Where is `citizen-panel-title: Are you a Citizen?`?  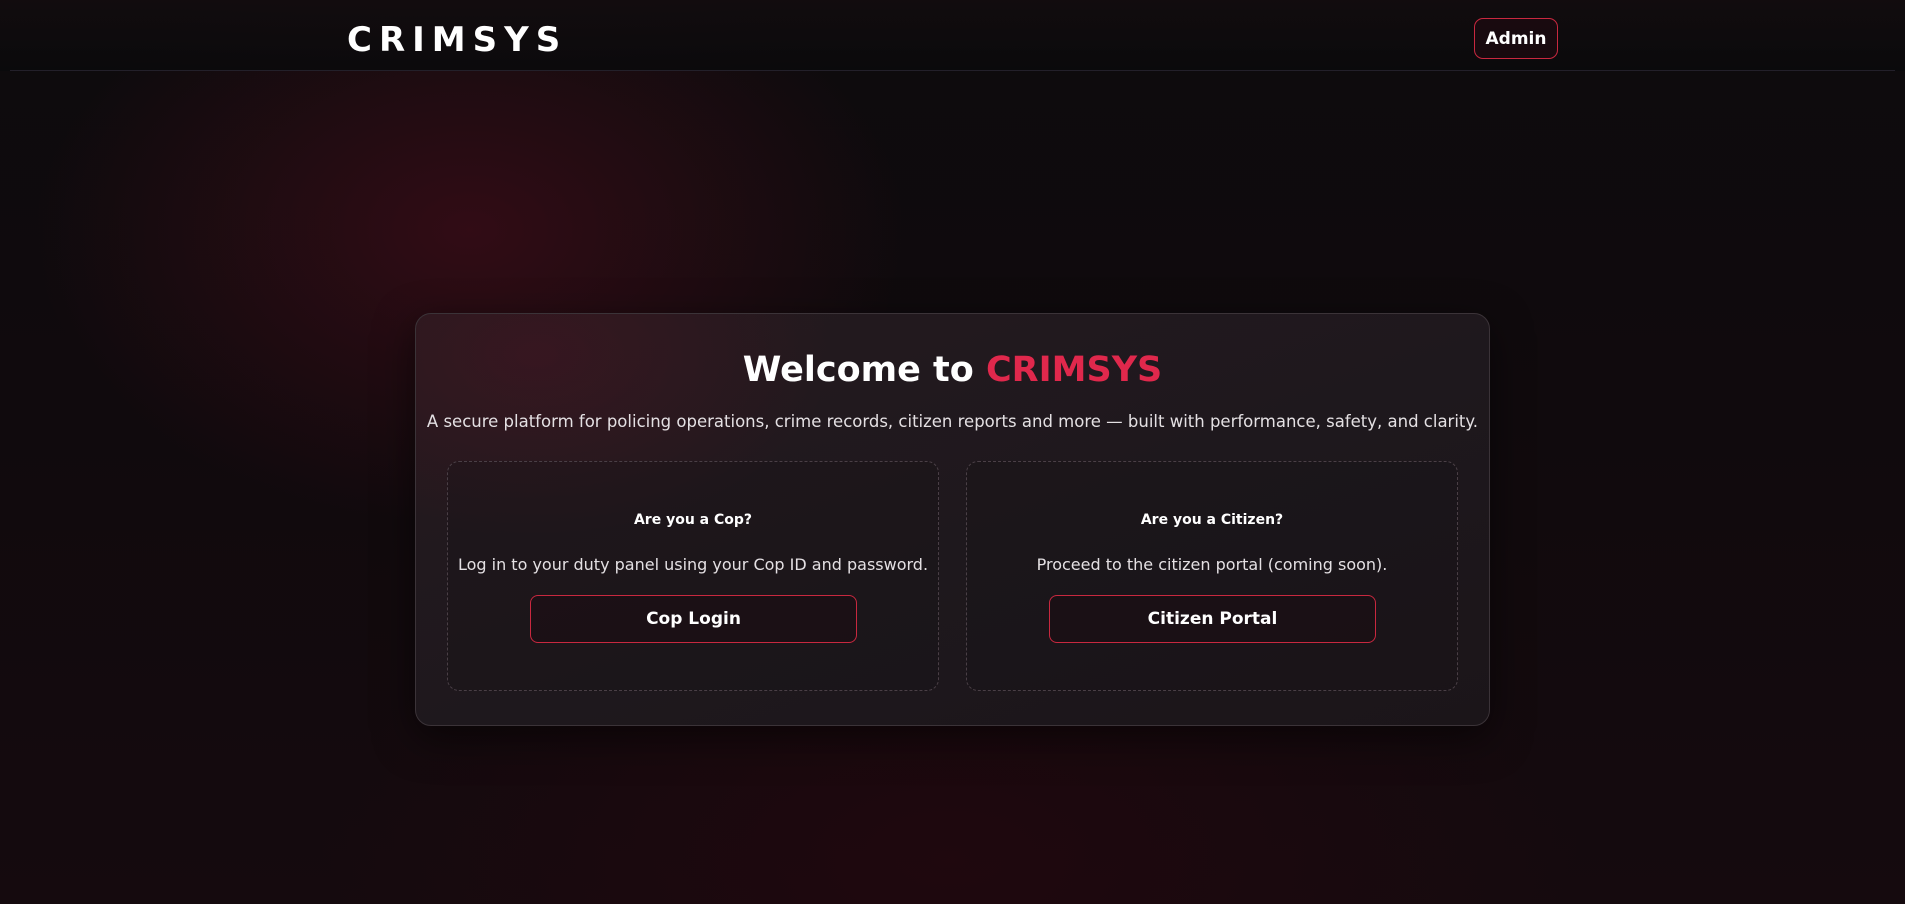 citizen-panel-title: Are you a Citizen? is located at coordinates (1212, 520).